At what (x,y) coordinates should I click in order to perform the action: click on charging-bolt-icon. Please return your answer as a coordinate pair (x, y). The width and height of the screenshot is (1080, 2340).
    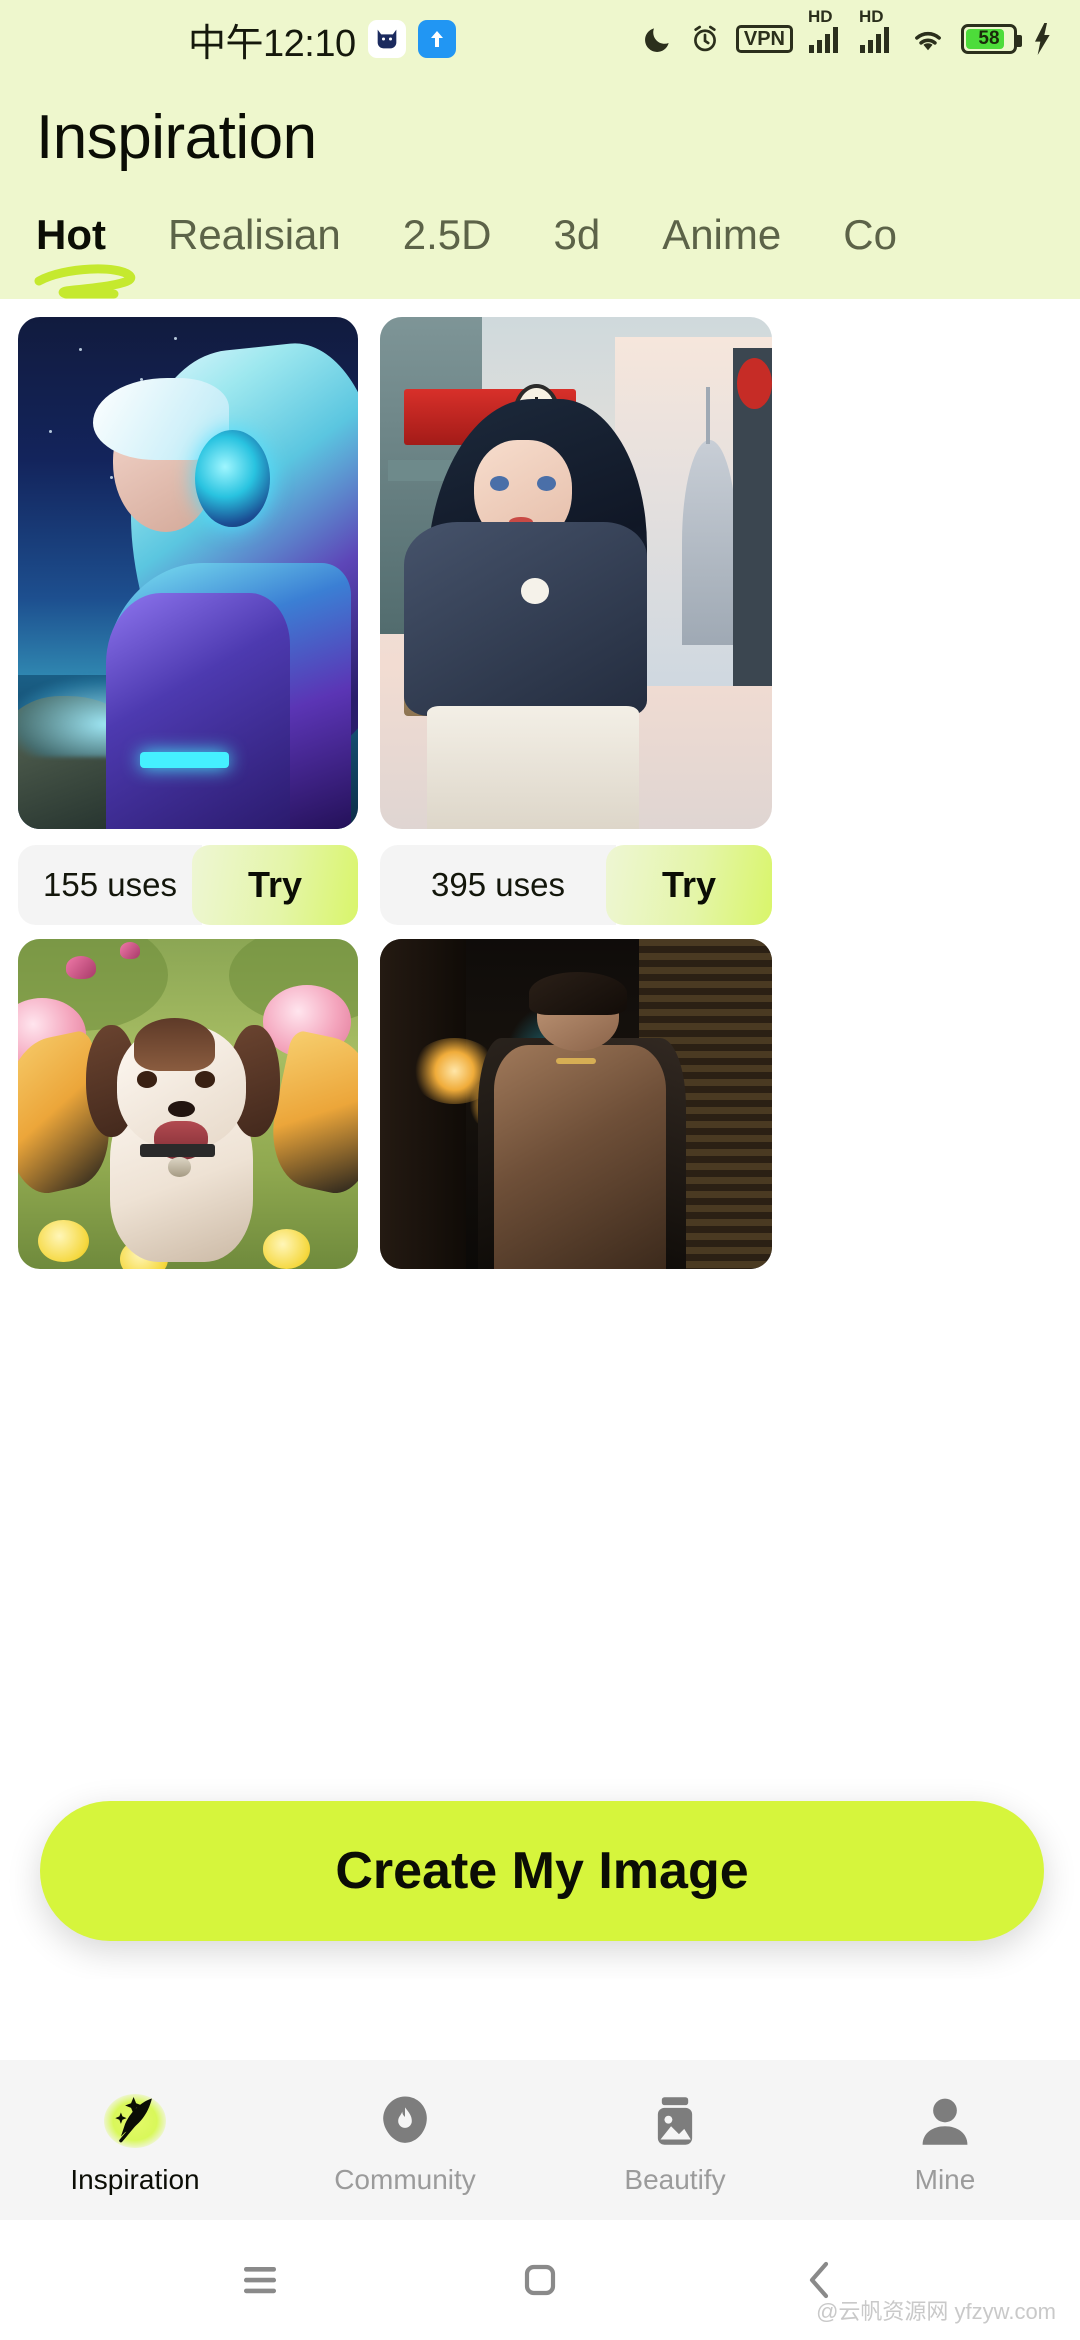
    Looking at the image, I should click on (1043, 39).